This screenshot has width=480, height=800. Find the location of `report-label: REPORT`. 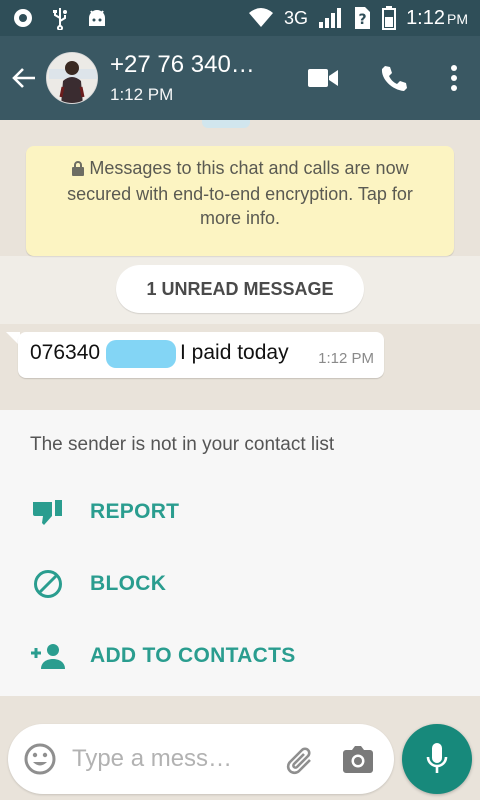

report-label: REPORT is located at coordinates (135, 511).